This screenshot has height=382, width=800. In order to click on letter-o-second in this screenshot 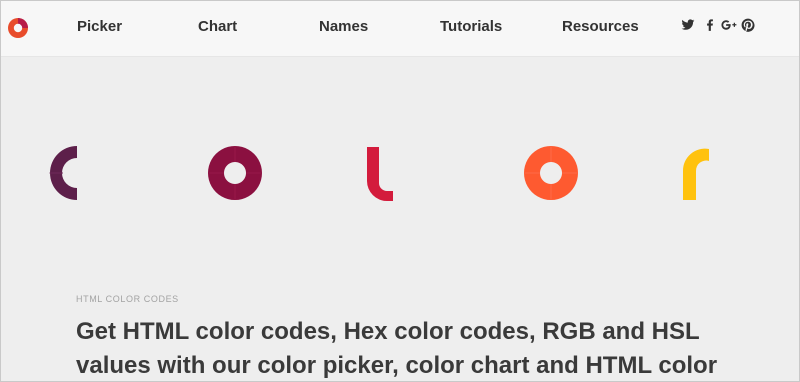, I will do `click(550, 173)`.